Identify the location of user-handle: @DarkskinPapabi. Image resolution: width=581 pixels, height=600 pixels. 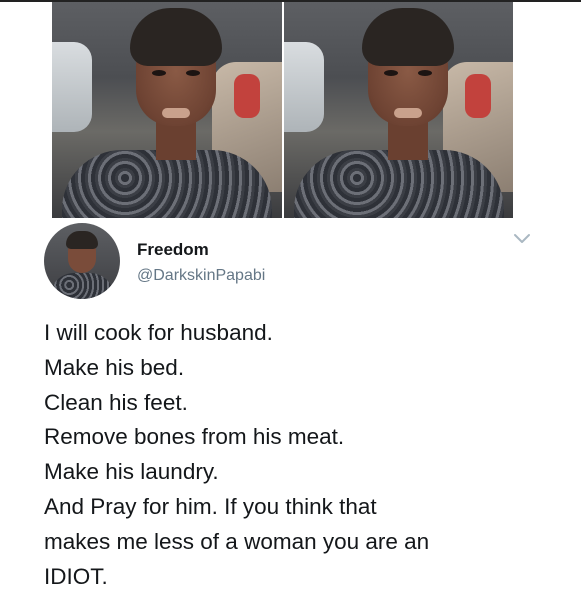
(201, 276).